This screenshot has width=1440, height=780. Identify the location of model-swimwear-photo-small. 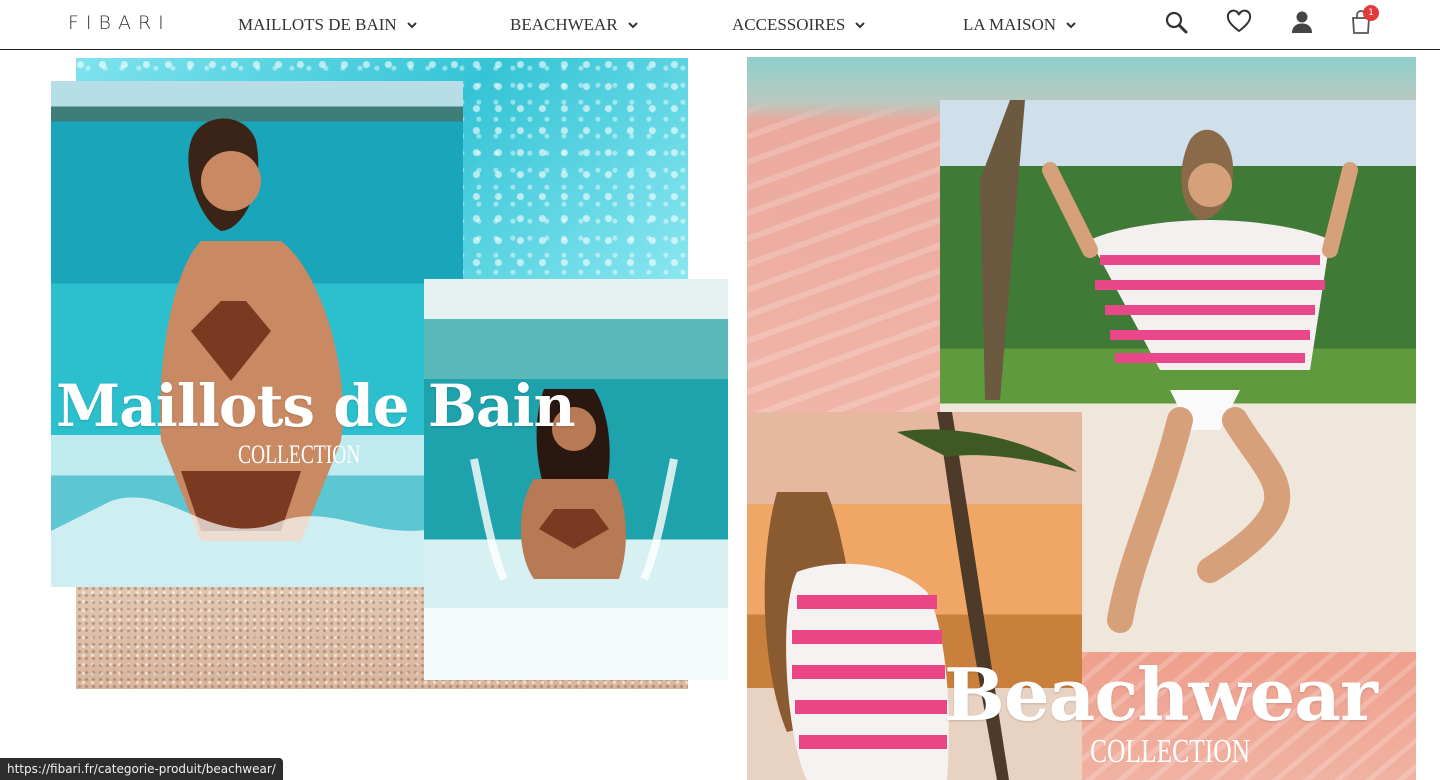
(576, 479).